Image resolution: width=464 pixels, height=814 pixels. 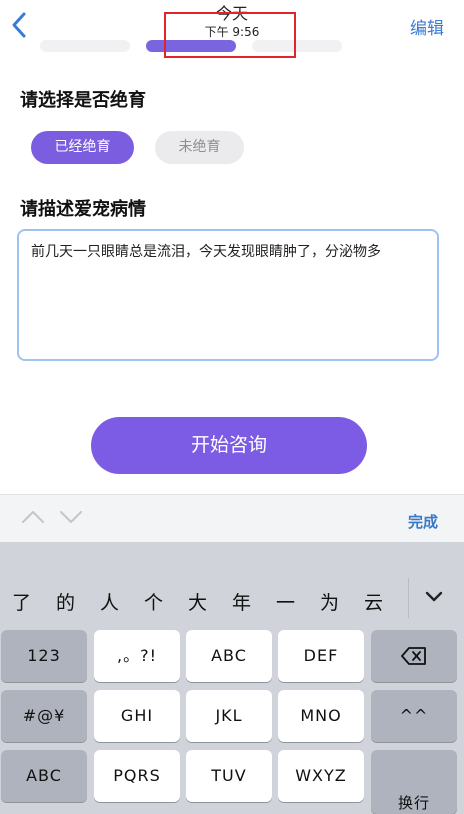 What do you see at coordinates (44, 716) in the screenshot?
I see `key-symbols: #@¥` at bounding box center [44, 716].